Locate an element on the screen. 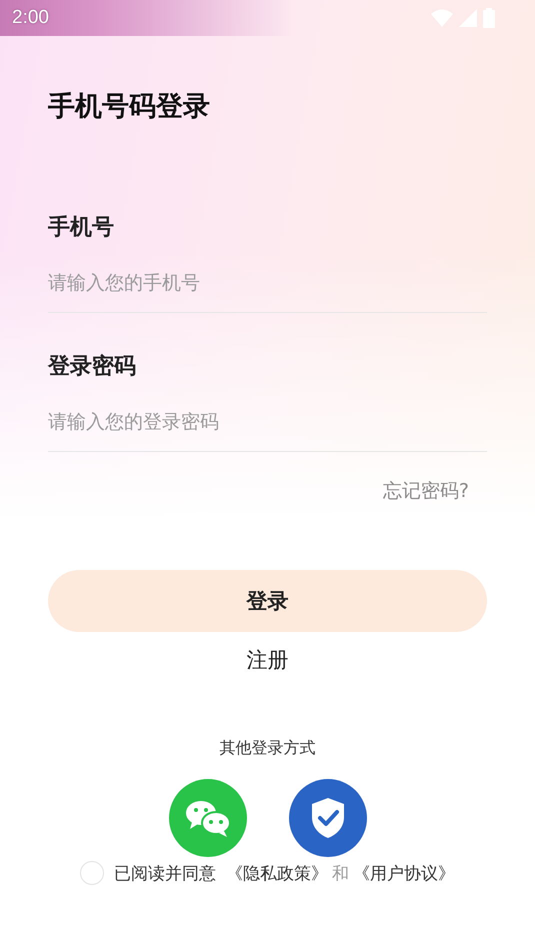  chat-bubbles-icon is located at coordinates (208, 818).